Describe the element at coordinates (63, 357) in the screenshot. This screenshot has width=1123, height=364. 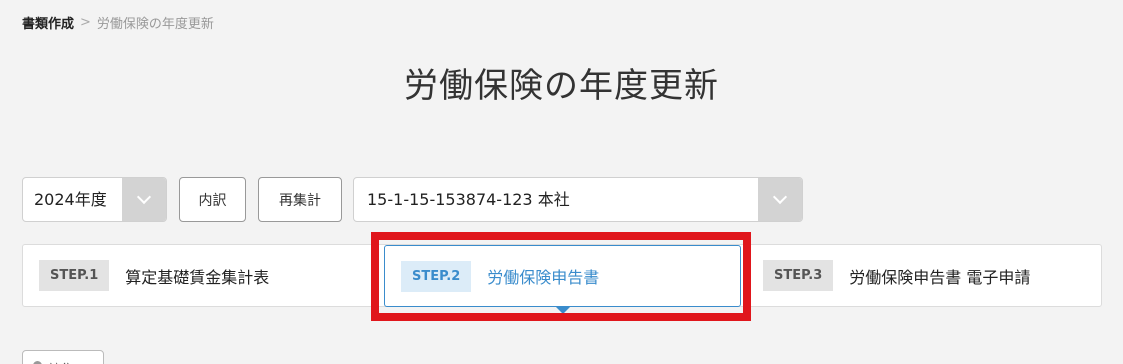
I see `edit-button: 編集` at that location.